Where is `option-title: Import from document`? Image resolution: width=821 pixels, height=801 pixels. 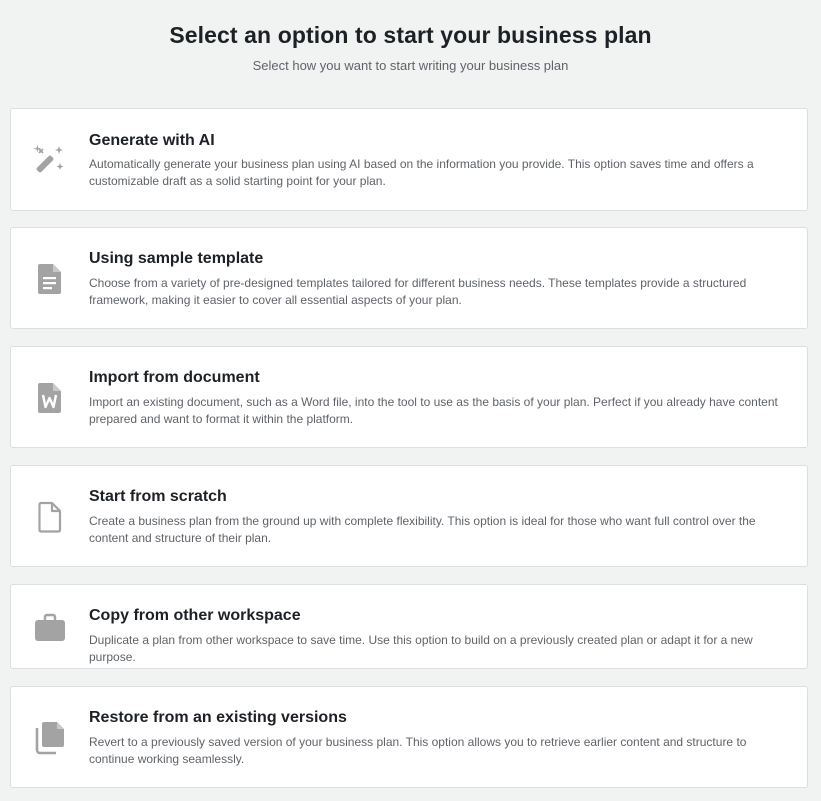
option-title: Import from document is located at coordinates (174, 377).